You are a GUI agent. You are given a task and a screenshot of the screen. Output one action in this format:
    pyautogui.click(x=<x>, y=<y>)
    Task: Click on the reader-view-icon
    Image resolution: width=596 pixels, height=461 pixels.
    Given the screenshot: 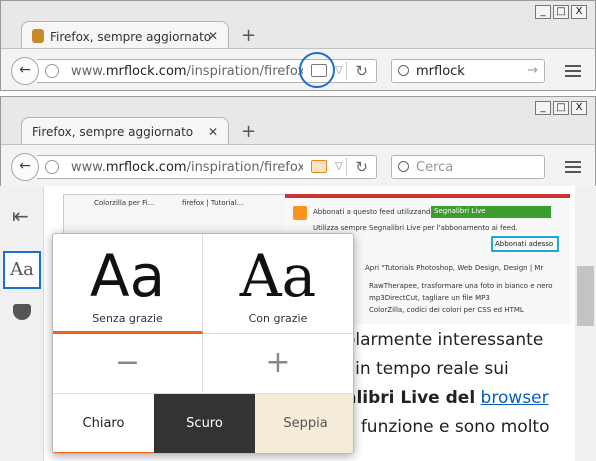 What is the action you would take?
    pyautogui.click(x=319, y=166)
    